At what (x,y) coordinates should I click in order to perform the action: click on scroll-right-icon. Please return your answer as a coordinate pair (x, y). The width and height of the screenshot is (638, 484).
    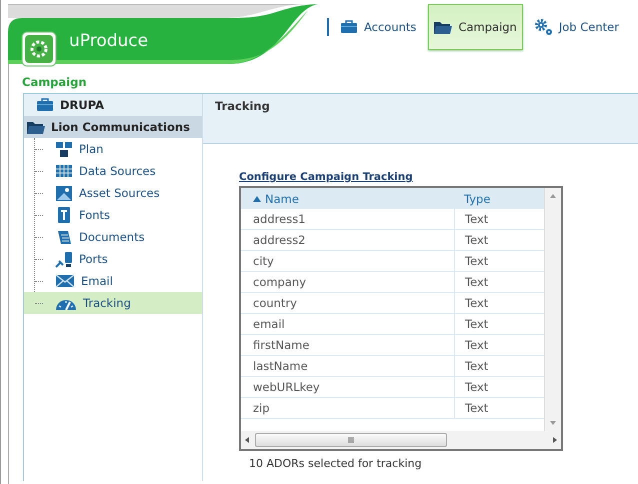
    Looking at the image, I should click on (555, 440).